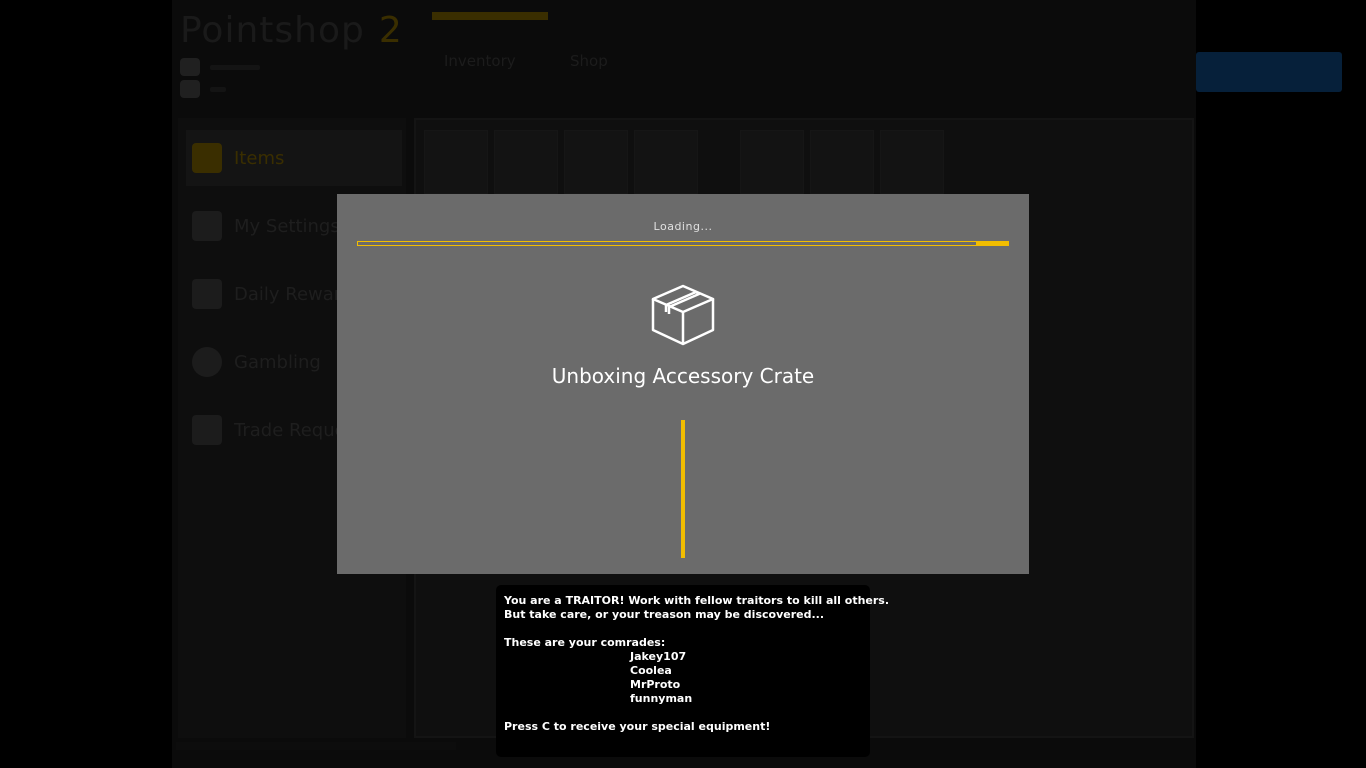 Image resolution: width=1366 pixels, height=768 pixels. Describe the element at coordinates (658, 656) in the screenshot. I see `comrade-name: Jakey107` at that location.